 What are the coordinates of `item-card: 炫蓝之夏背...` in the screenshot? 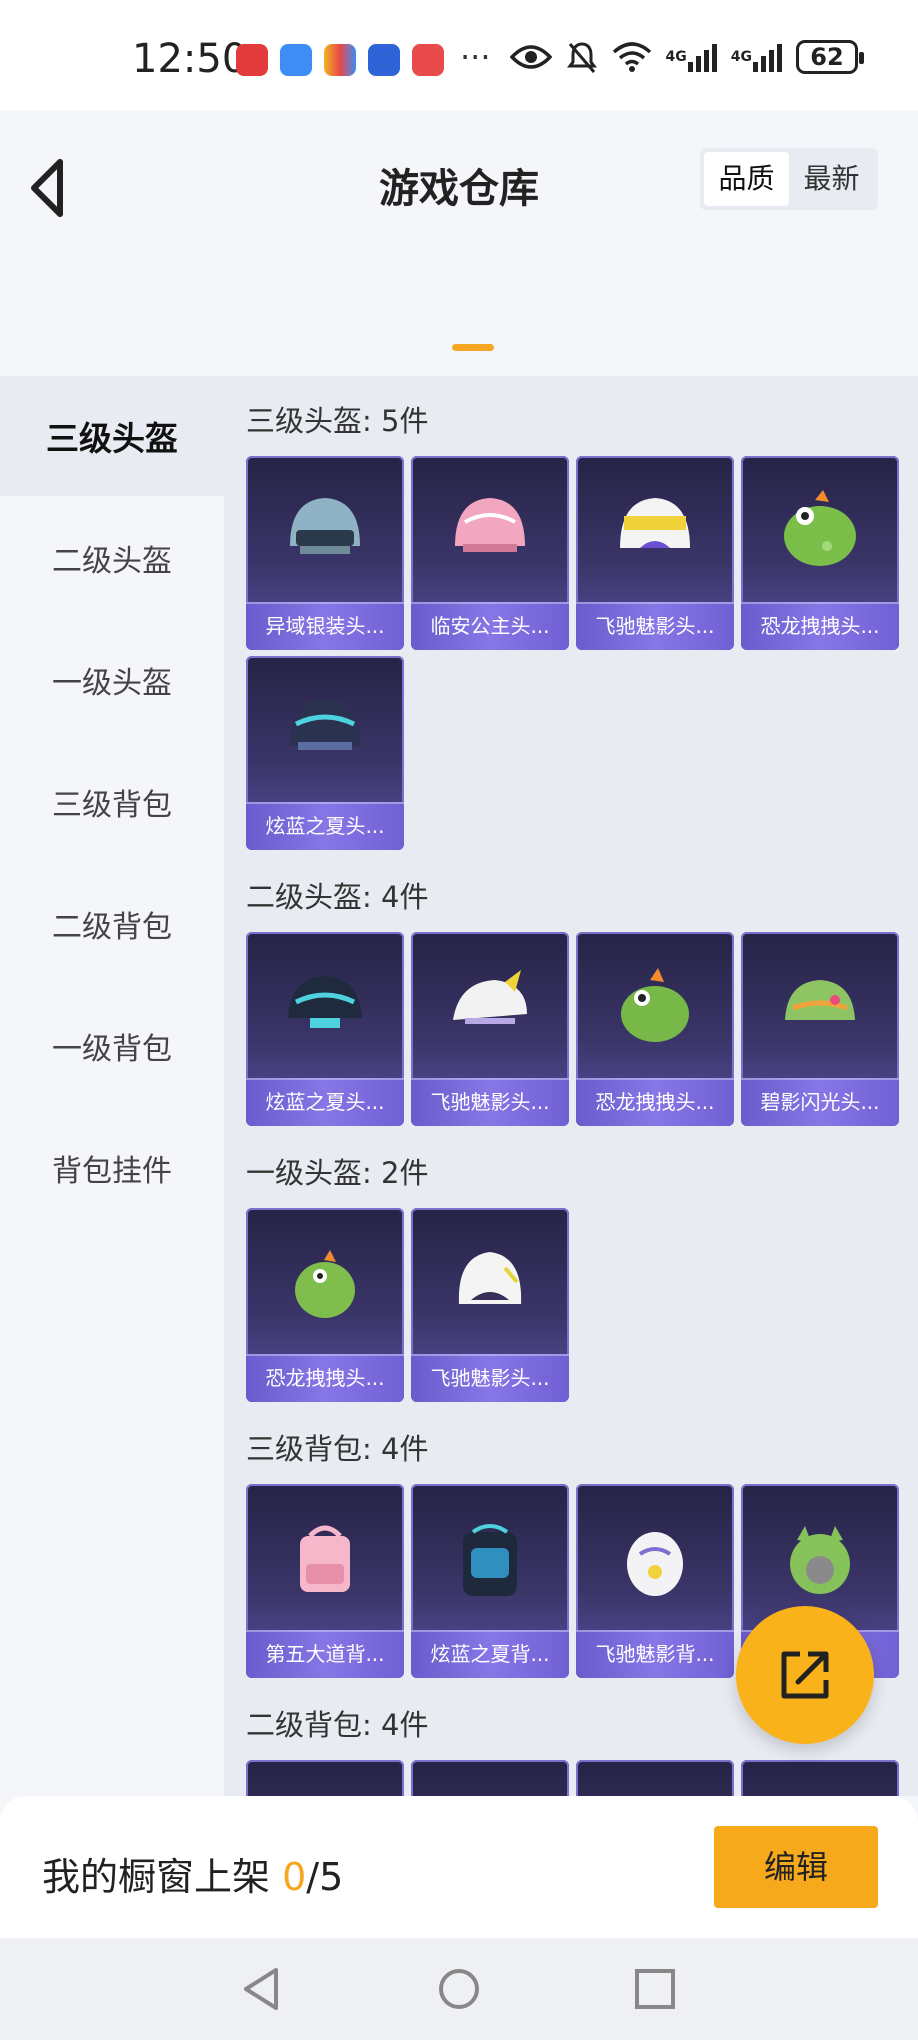 It's located at (490, 1581).